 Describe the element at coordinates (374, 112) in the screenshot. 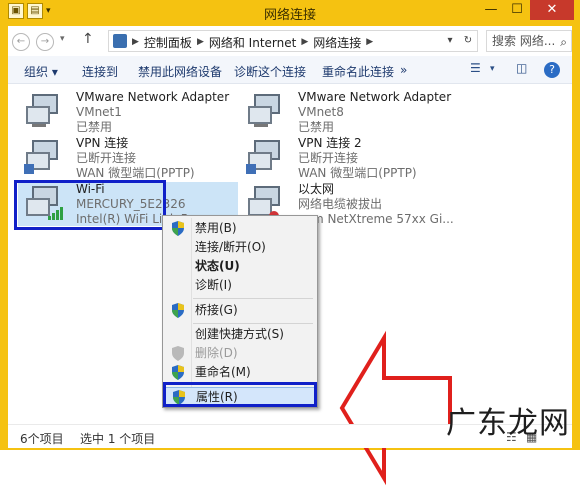

I see `adapter-text: VMware Network Adapter VMnet8 已禁用` at that location.